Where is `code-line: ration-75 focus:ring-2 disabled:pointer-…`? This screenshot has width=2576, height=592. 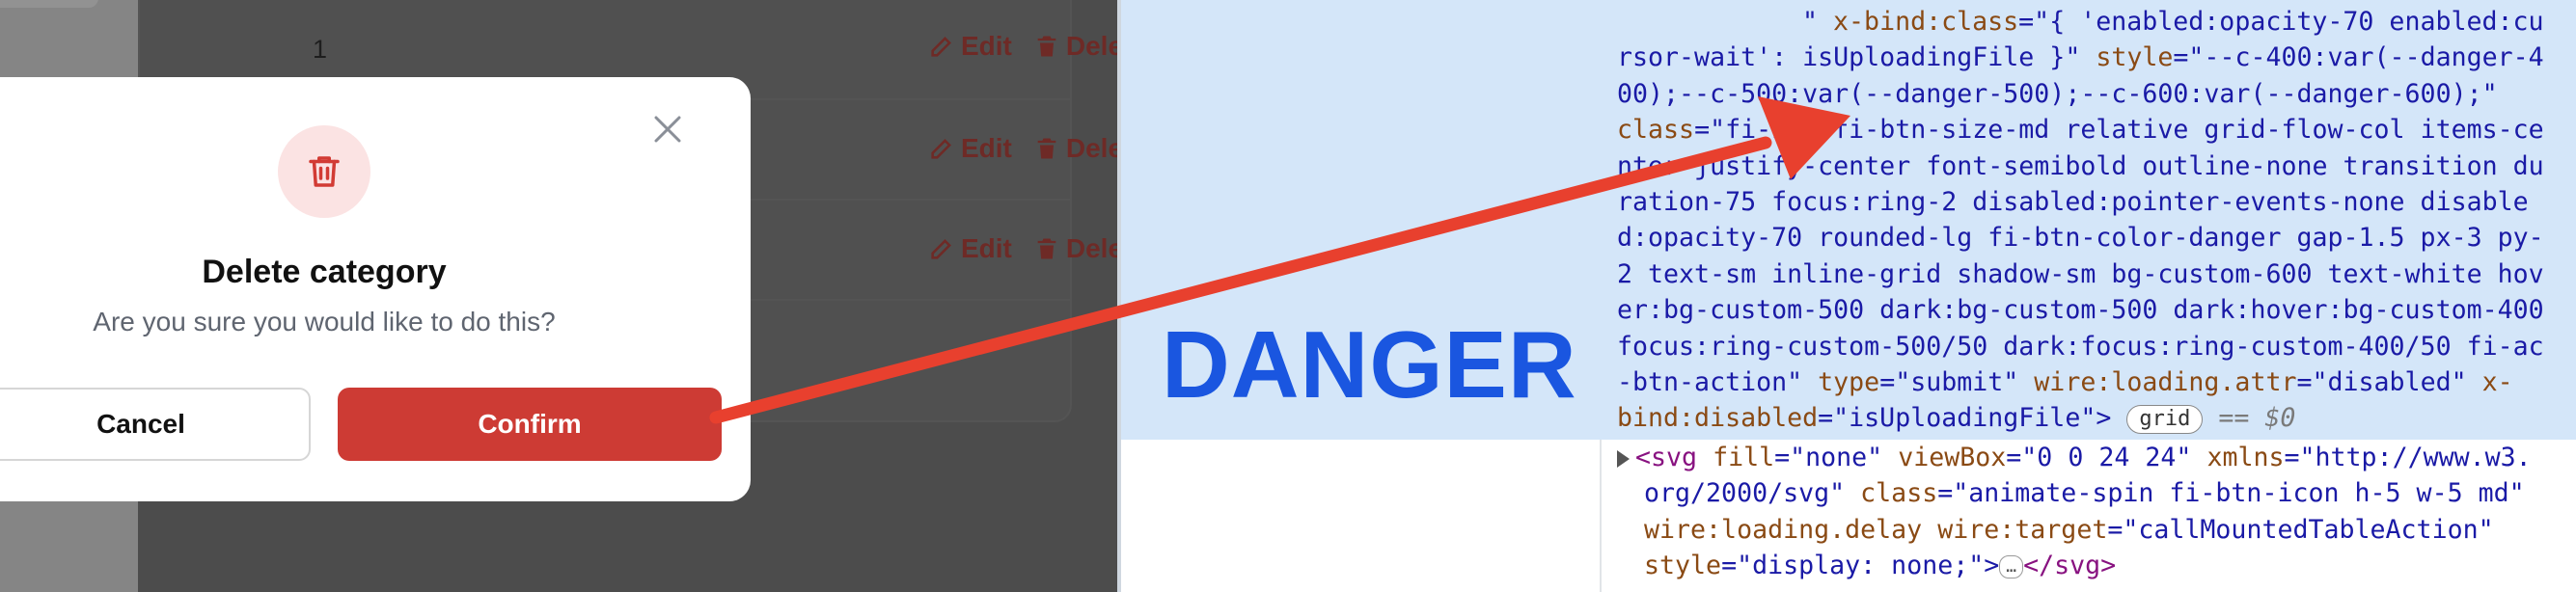
code-line: ration-75 focus:ring-2 disabled:pointer-… is located at coordinates (2073, 202).